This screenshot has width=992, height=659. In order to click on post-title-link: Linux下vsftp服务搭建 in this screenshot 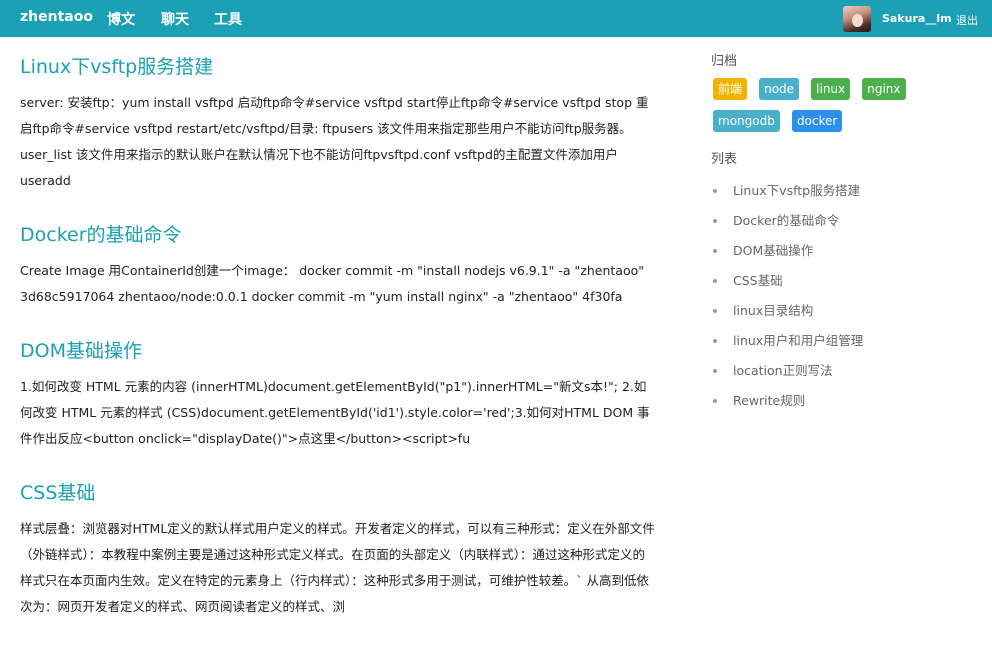, I will do `click(340, 67)`.